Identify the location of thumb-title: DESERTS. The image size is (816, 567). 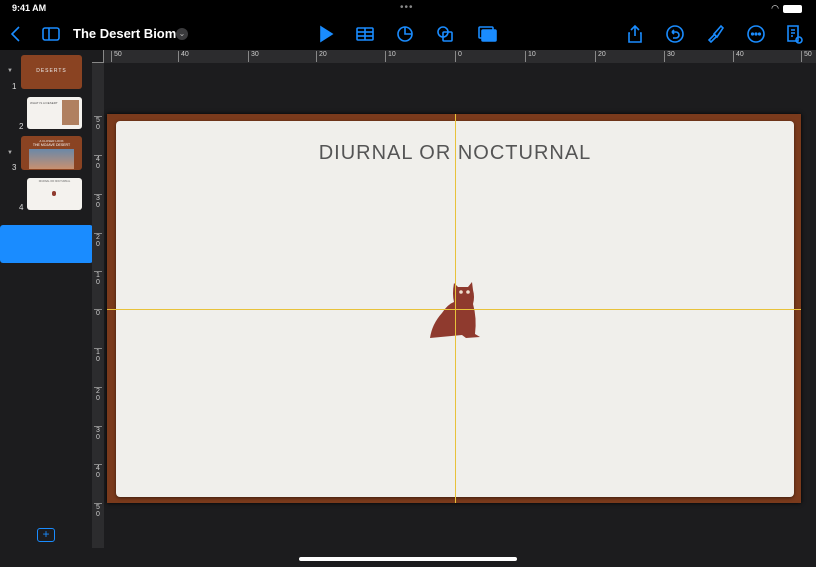
(51, 71).